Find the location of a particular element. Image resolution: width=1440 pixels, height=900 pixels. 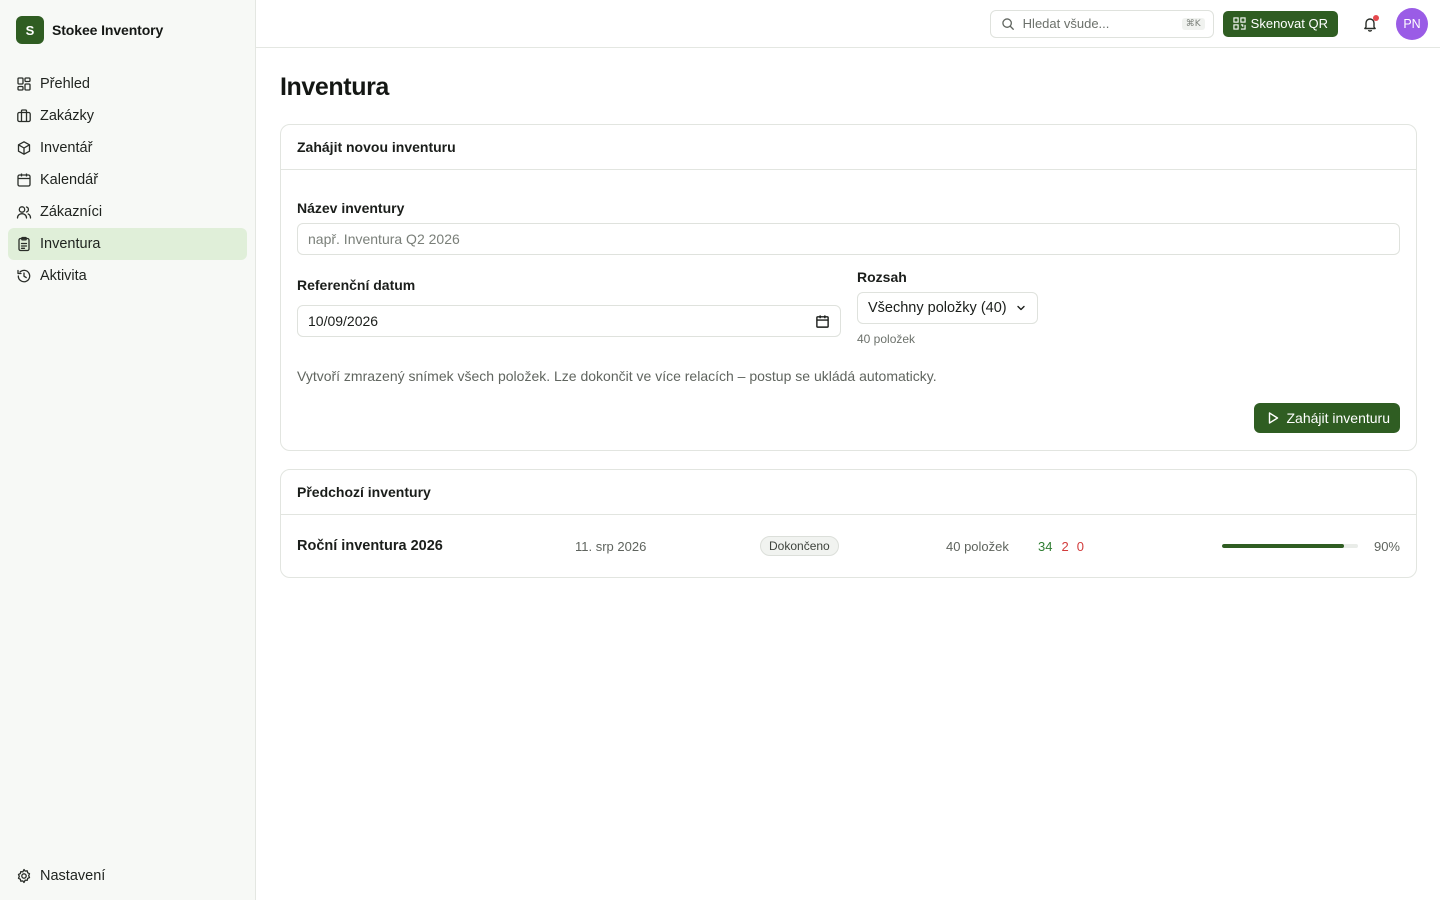

scope-select-value: Všechny položky (40) is located at coordinates (937, 308).